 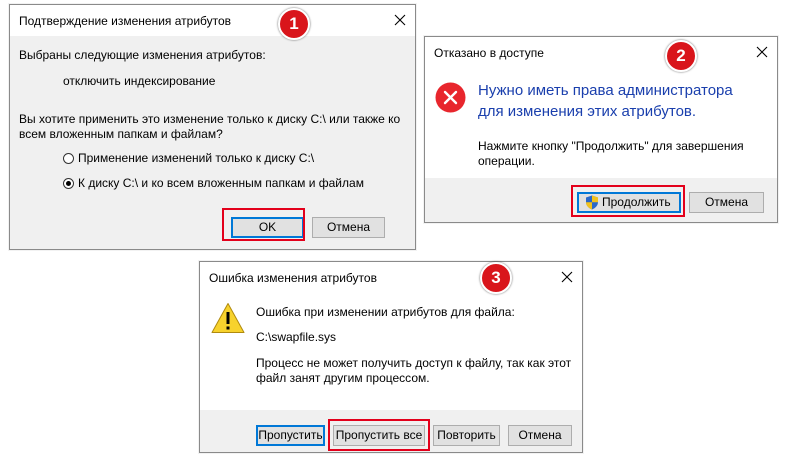 I want to click on dialog-titlebar: Подтверждение изменения атрибутов, so click(x=212, y=20).